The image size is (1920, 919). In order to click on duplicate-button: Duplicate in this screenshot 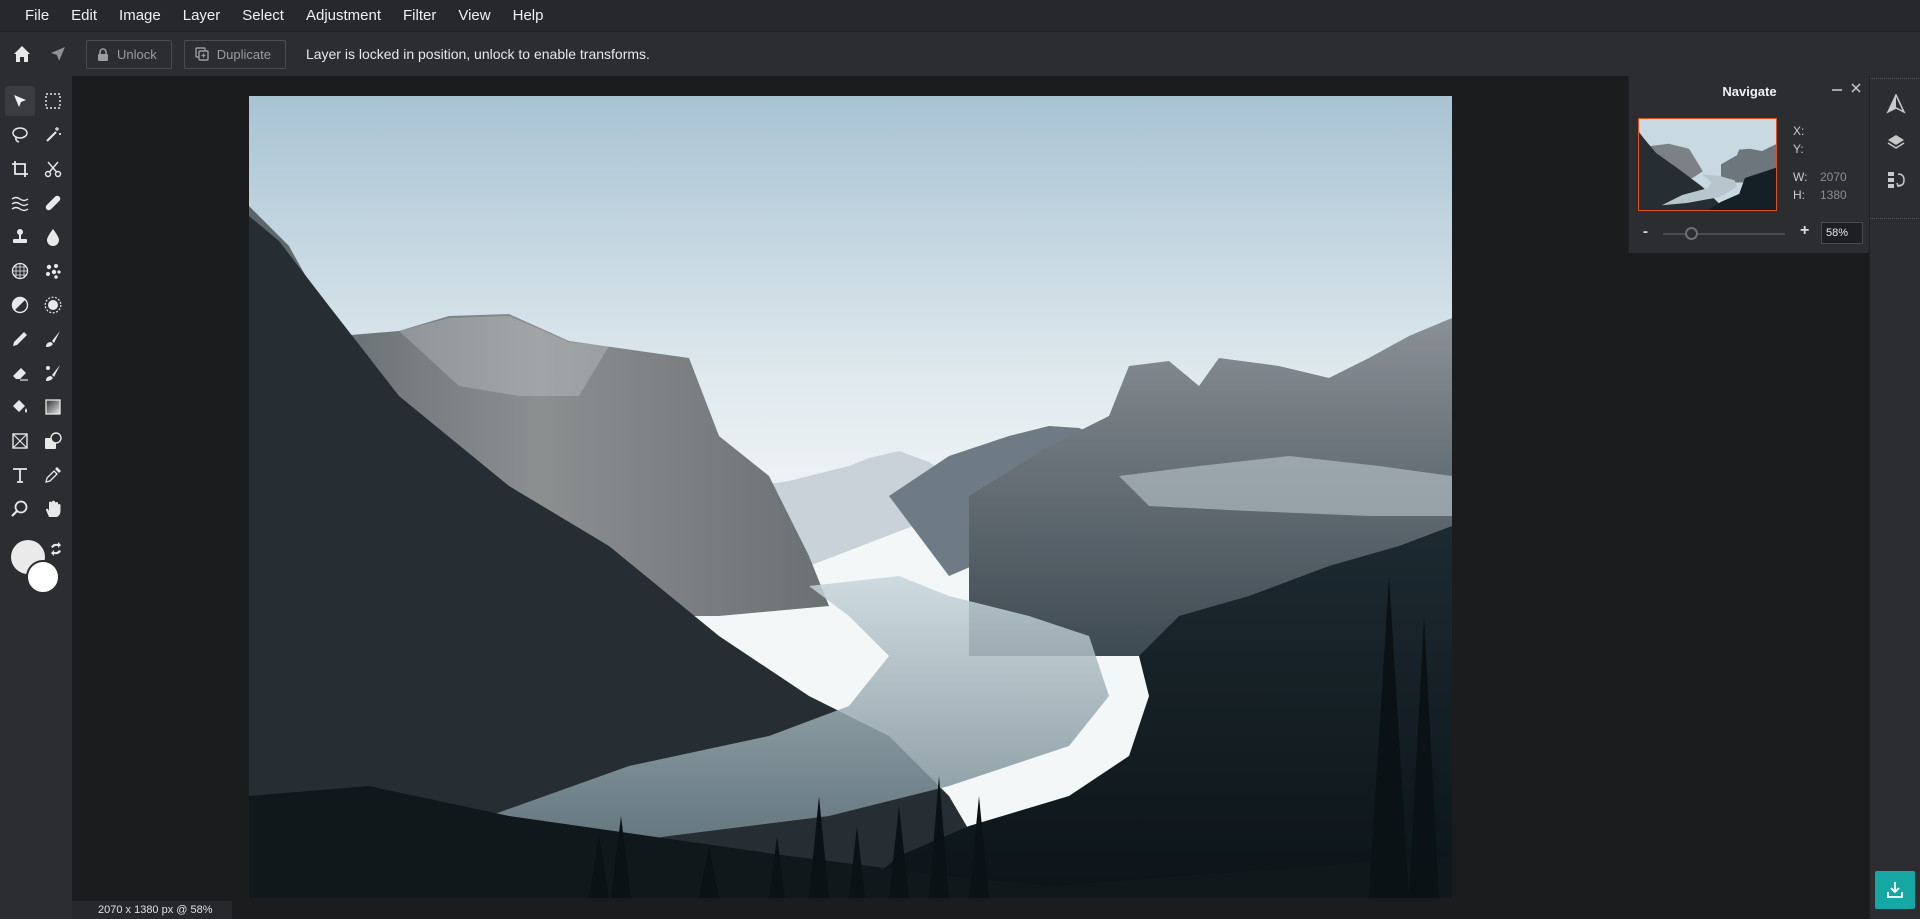, I will do `click(234, 54)`.